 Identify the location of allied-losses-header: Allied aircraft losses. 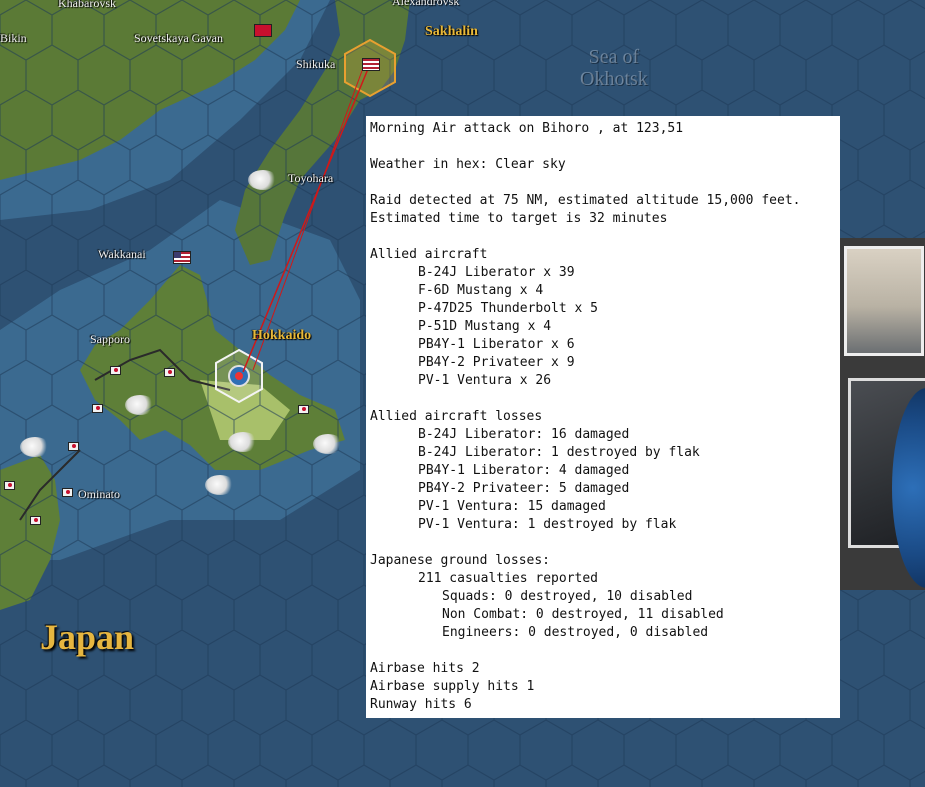
(456, 416).